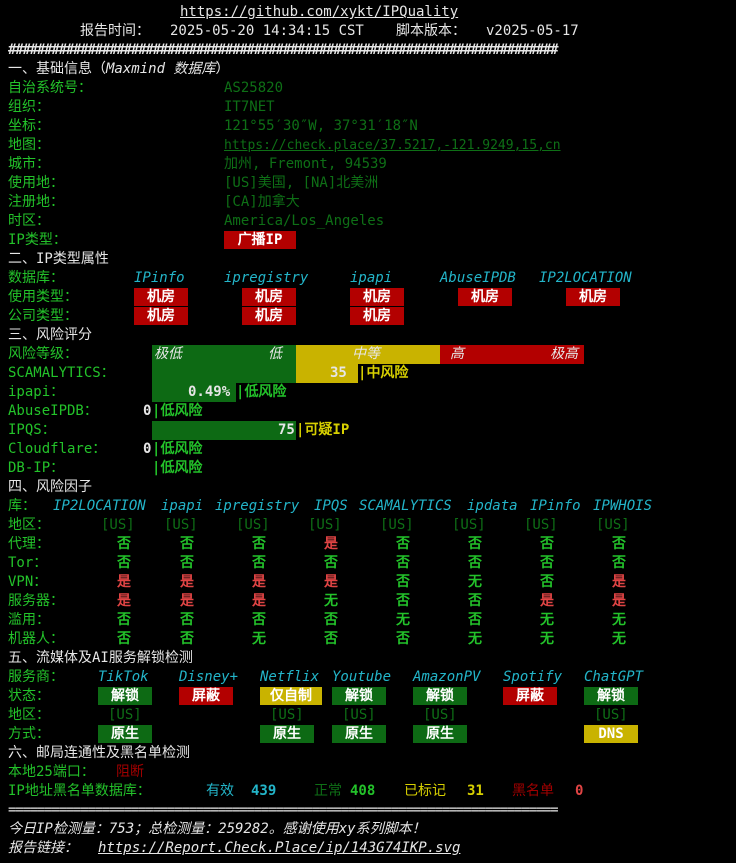  Describe the element at coordinates (29, 544) in the screenshot. I see `factor-row-label: 代理：` at that location.